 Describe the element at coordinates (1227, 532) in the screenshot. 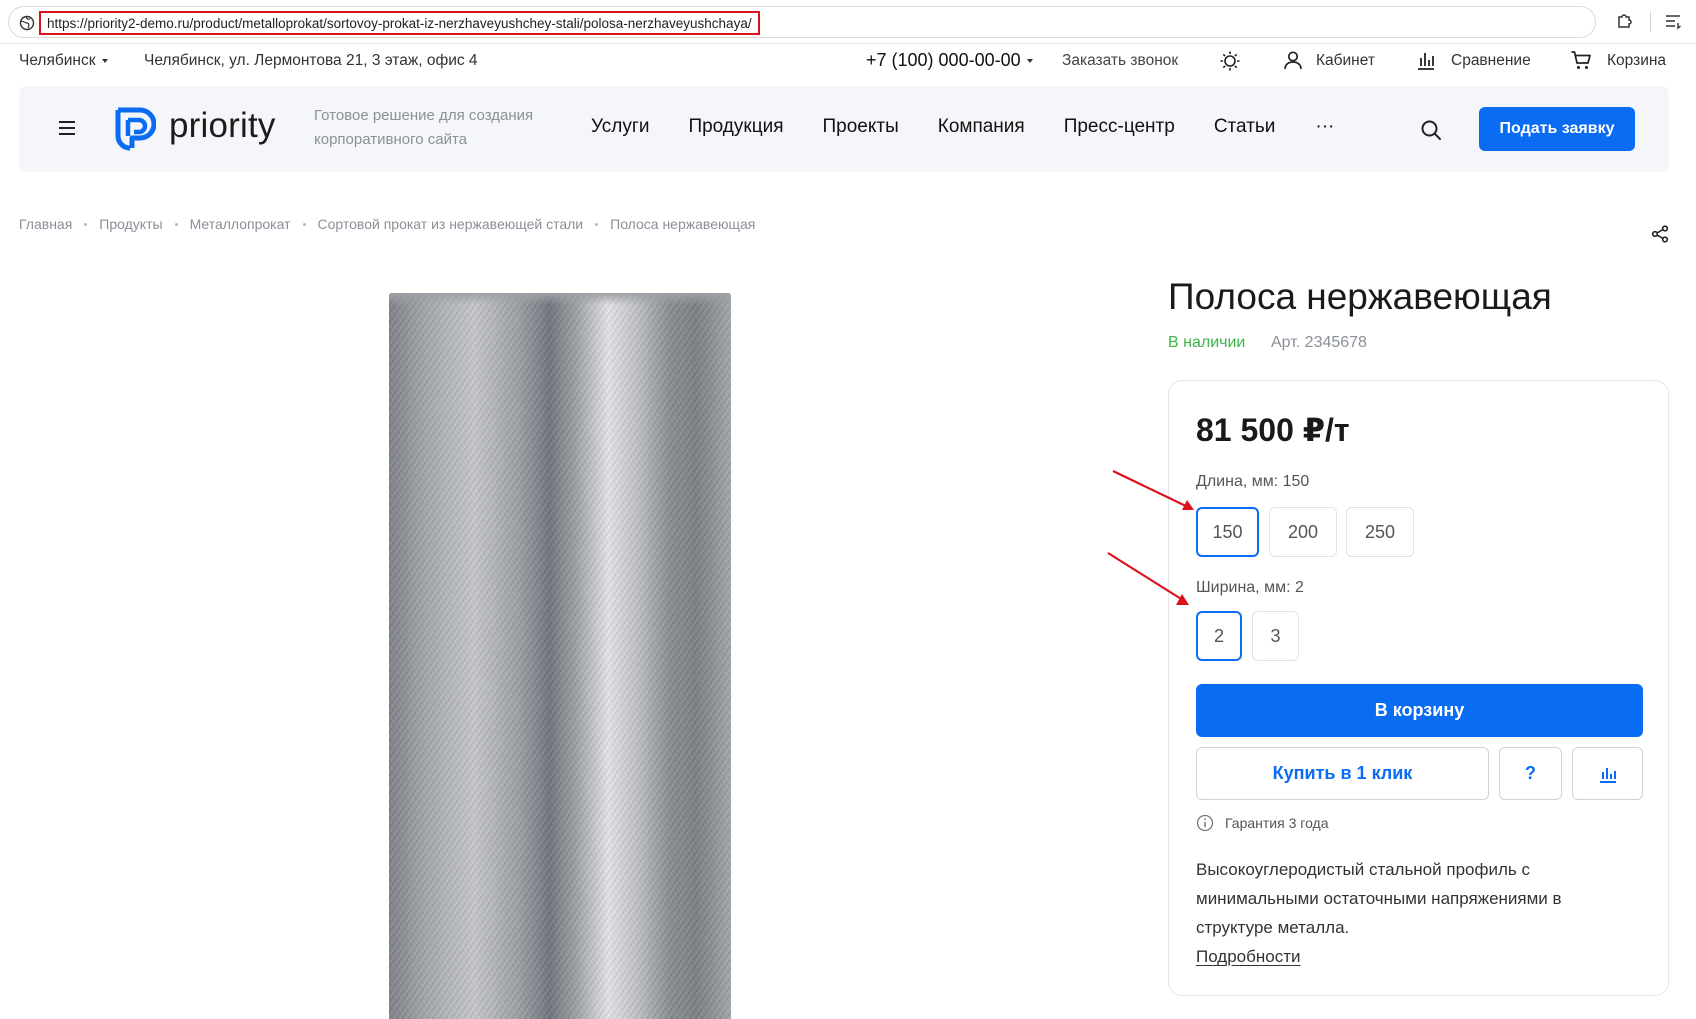

I see `length-option-150: 150` at that location.